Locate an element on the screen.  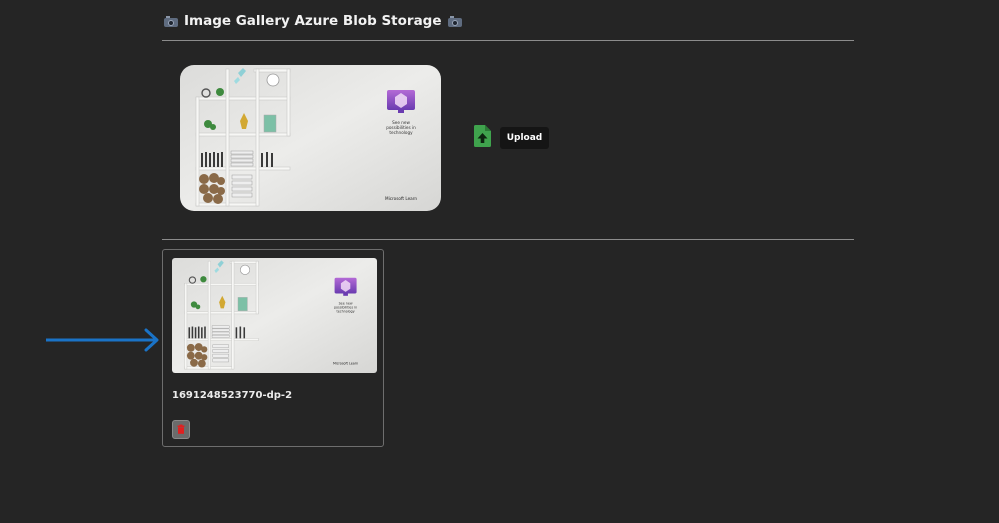
preview-brand: Microsoft Learn is located at coordinates (401, 198).